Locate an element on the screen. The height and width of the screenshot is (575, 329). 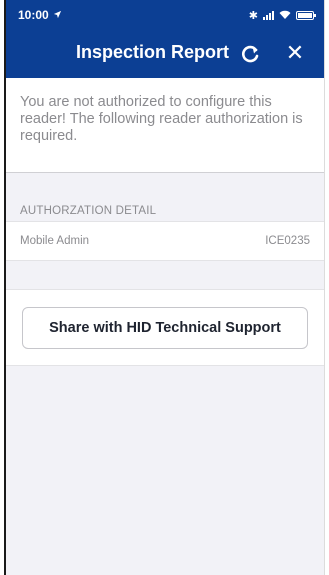
top-bar: 10:00 ✱ Inspection Report ✕ is located at coordinates (165, 39).